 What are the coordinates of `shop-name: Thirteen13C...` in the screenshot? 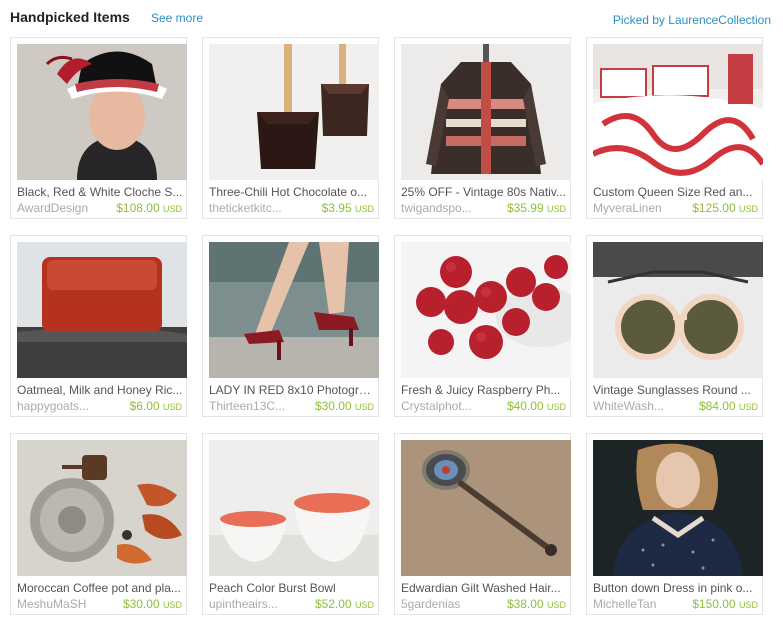 It's located at (259, 406).